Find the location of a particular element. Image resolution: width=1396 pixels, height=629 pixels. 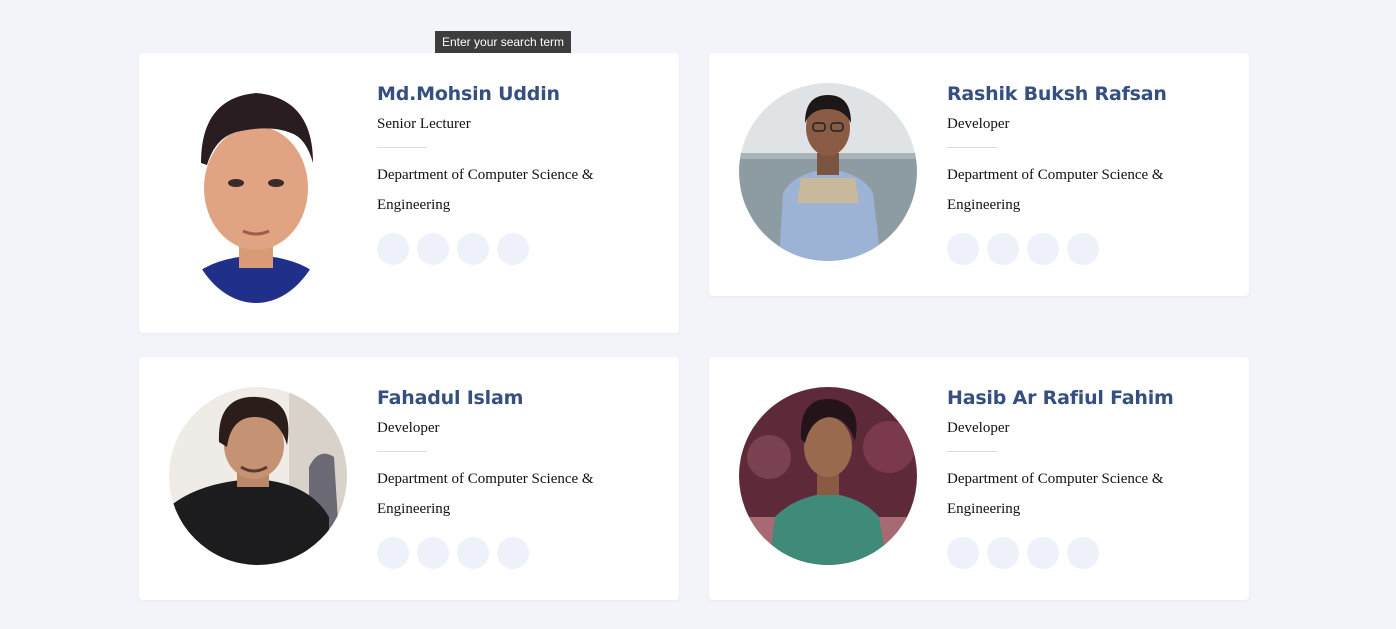

member-name: Md.Mohsin Uddin is located at coordinates (468, 94).